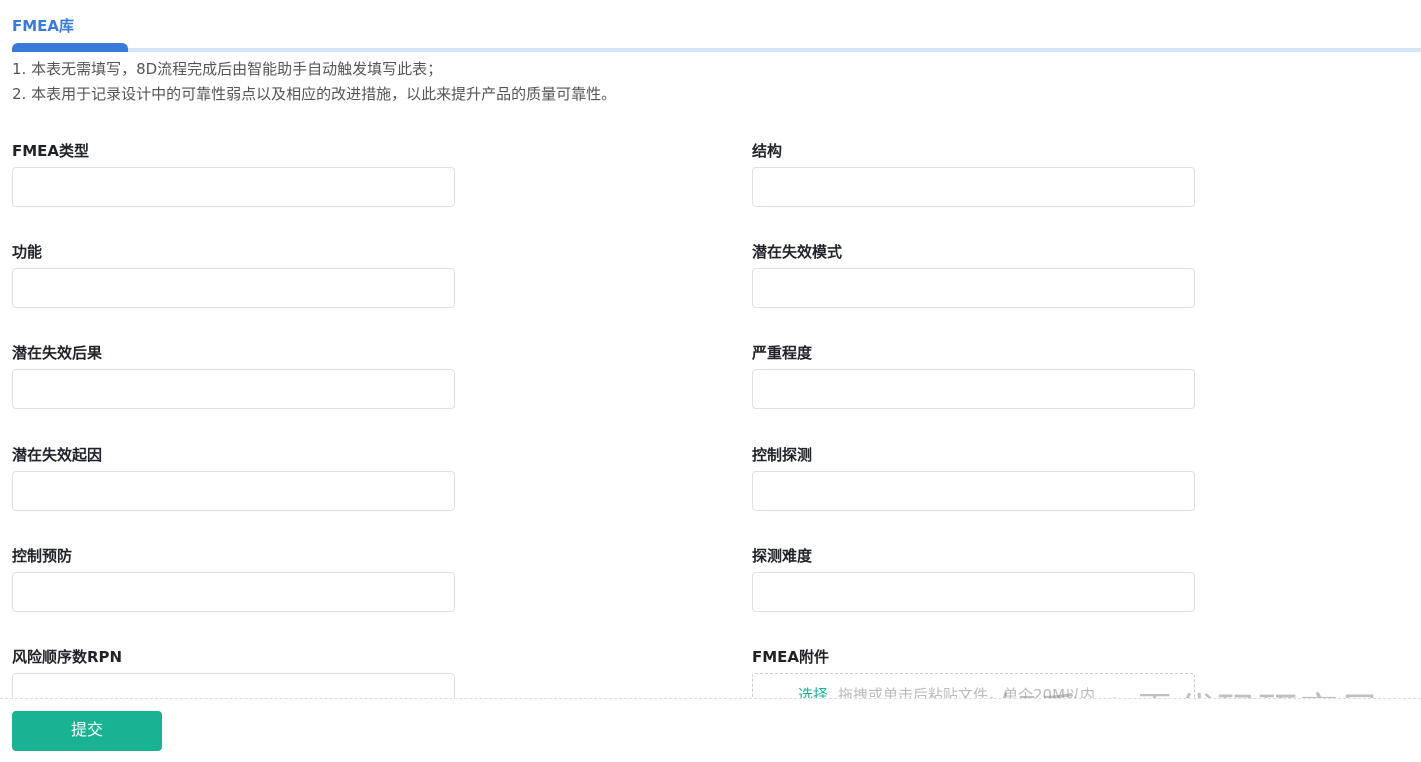  Describe the element at coordinates (27, 252) in the screenshot. I see `field-label: 功能` at that location.